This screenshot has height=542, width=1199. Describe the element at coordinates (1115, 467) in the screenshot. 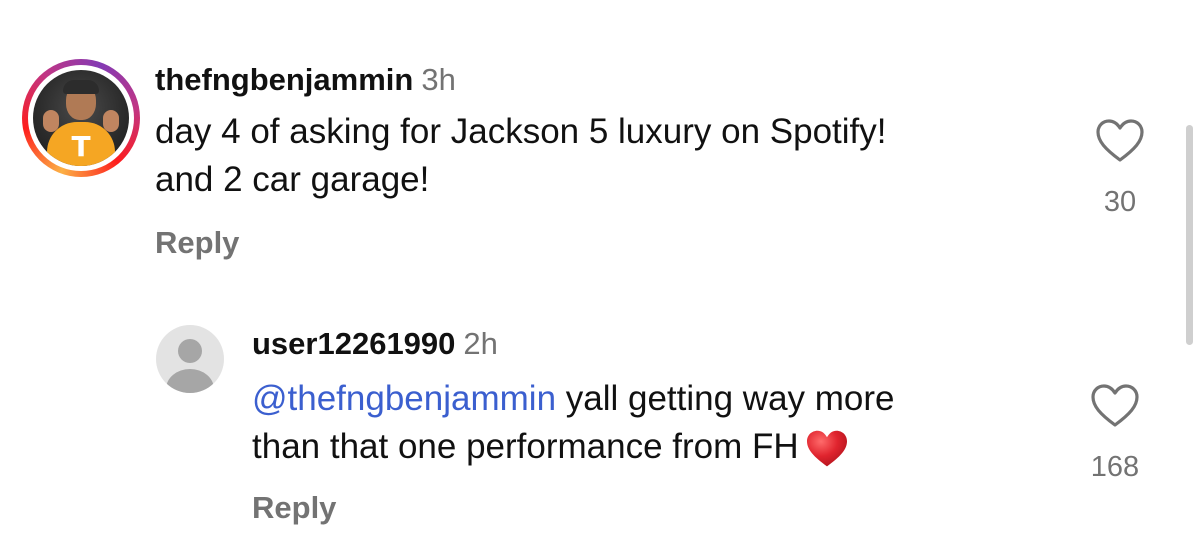

I see `like-count: 168` at that location.